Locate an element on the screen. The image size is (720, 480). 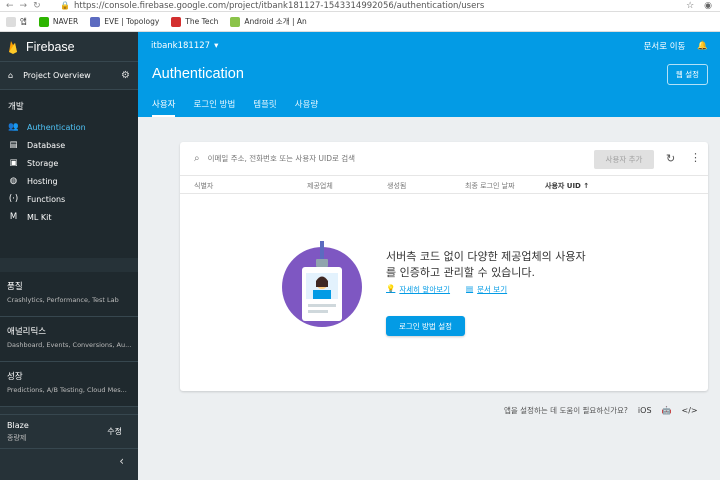
web-platform-icon: </> is located at coordinates (690, 410).